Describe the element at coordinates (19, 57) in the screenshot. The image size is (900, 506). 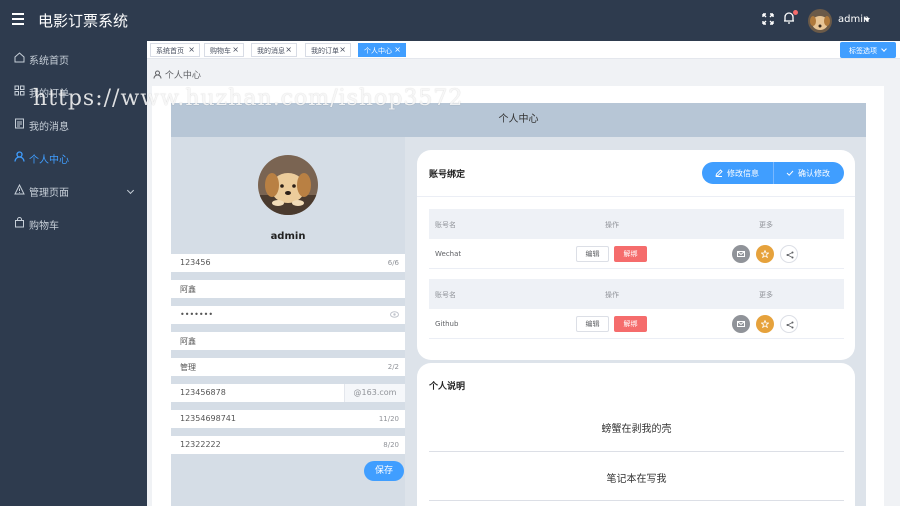
I see `home-icon` at that location.